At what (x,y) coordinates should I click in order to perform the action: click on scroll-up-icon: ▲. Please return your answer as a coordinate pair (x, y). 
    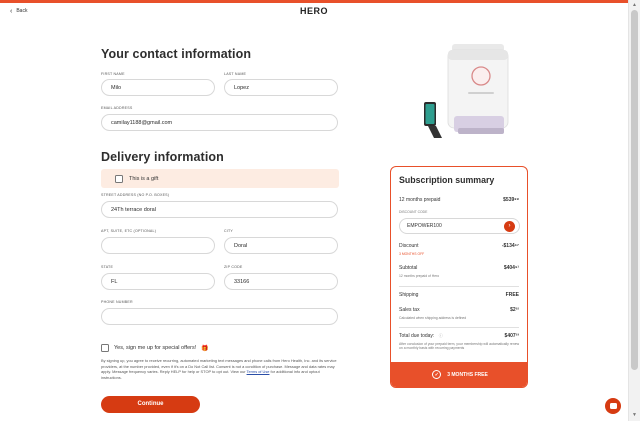
    Looking at the image, I should click on (634, 5).